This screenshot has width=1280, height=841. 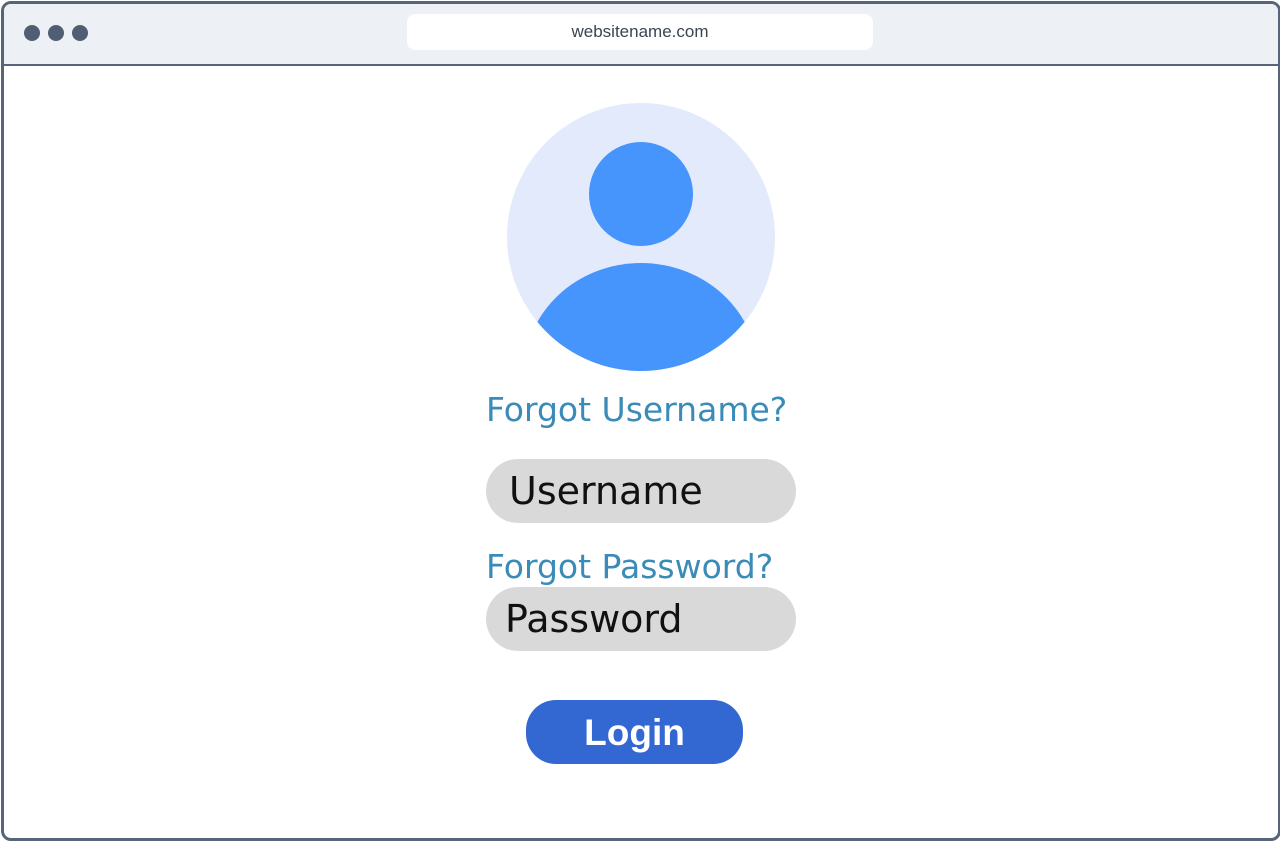 I want to click on username-field: Username, so click(x=641, y=491).